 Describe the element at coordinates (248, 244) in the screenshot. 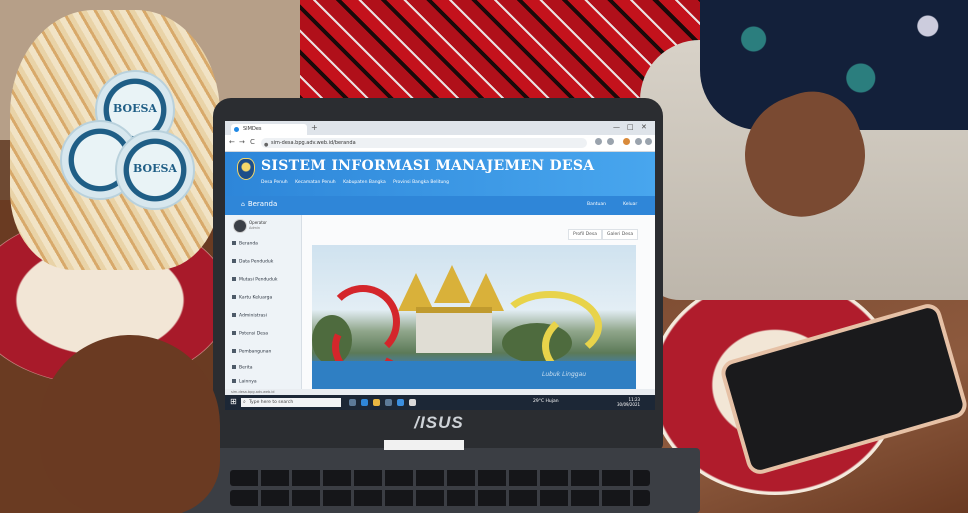

I see `sidebar-item-label: Beranda` at that location.